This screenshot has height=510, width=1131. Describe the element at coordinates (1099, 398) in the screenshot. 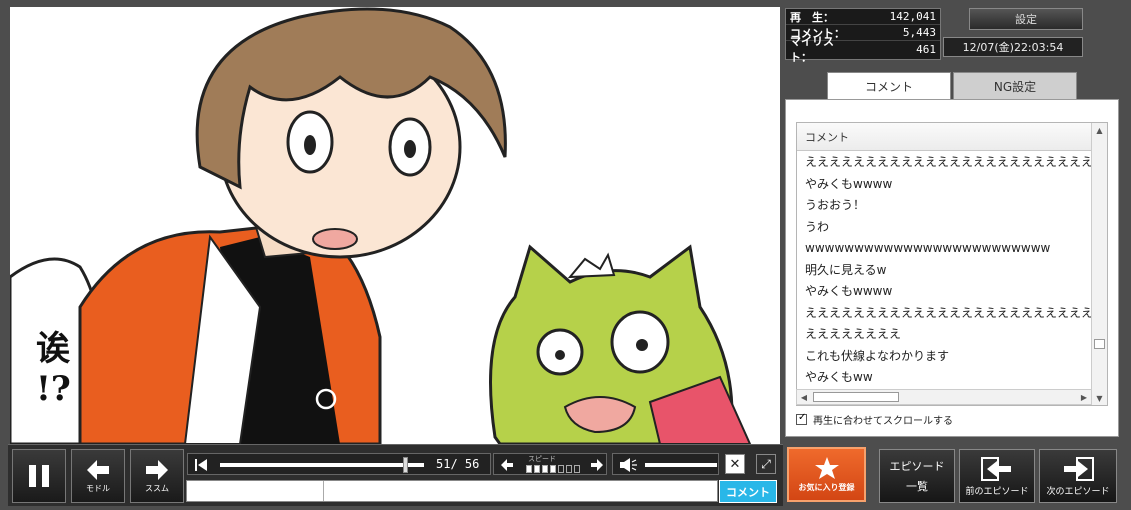

I see `scroll-down-arrow-icon: ▼` at that location.